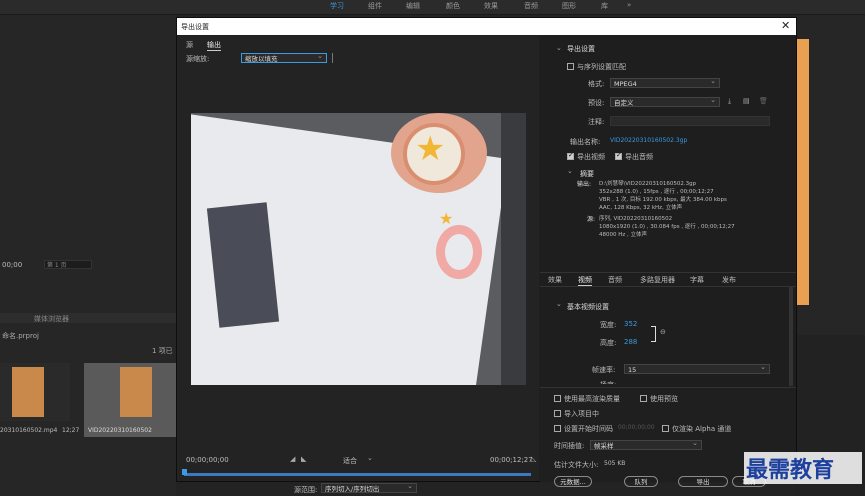 The image size is (865, 496). What do you see at coordinates (198, 59) in the screenshot?
I see `source-scale-label: 源缩放:` at bounding box center [198, 59].